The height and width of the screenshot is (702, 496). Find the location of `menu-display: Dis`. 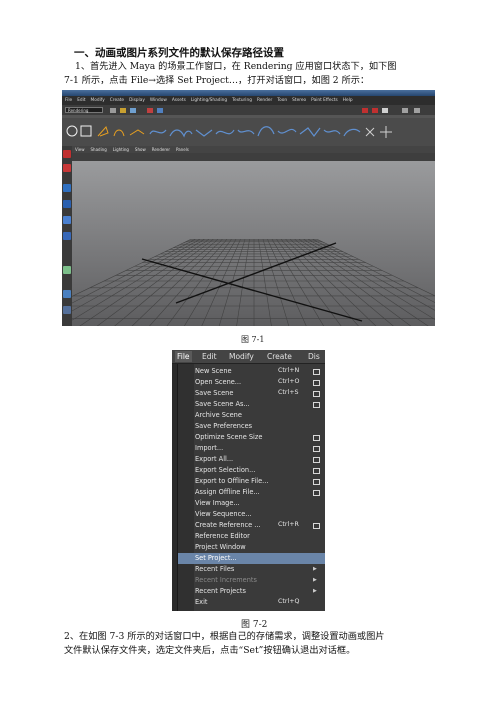

menu-display: Dis is located at coordinates (314, 356).